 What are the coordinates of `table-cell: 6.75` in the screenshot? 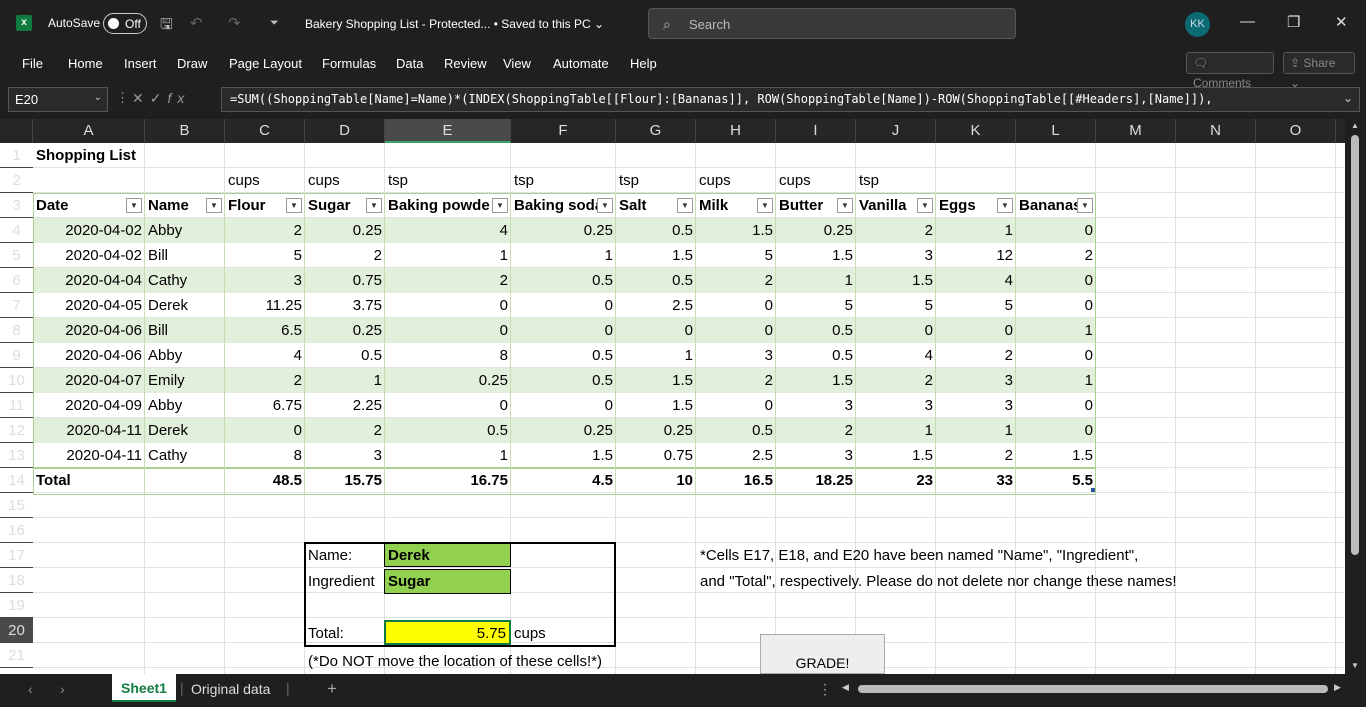 It's located at (265, 405).